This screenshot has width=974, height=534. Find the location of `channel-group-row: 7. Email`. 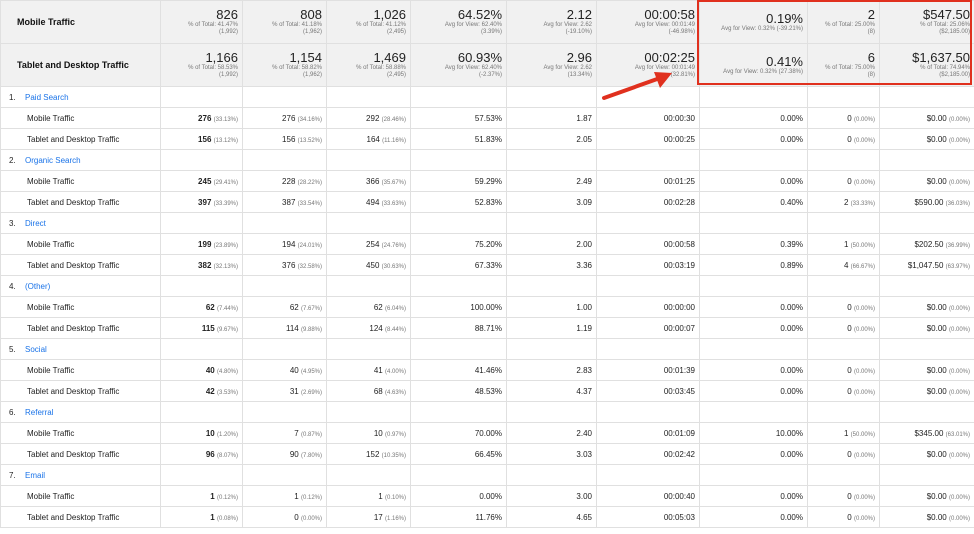

channel-group-row: 7. Email is located at coordinates (487, 475).